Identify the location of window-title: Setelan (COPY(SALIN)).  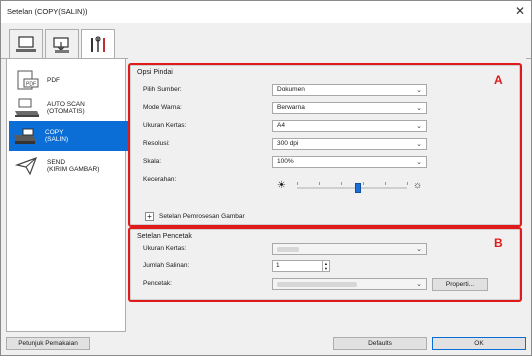
(47, 11).